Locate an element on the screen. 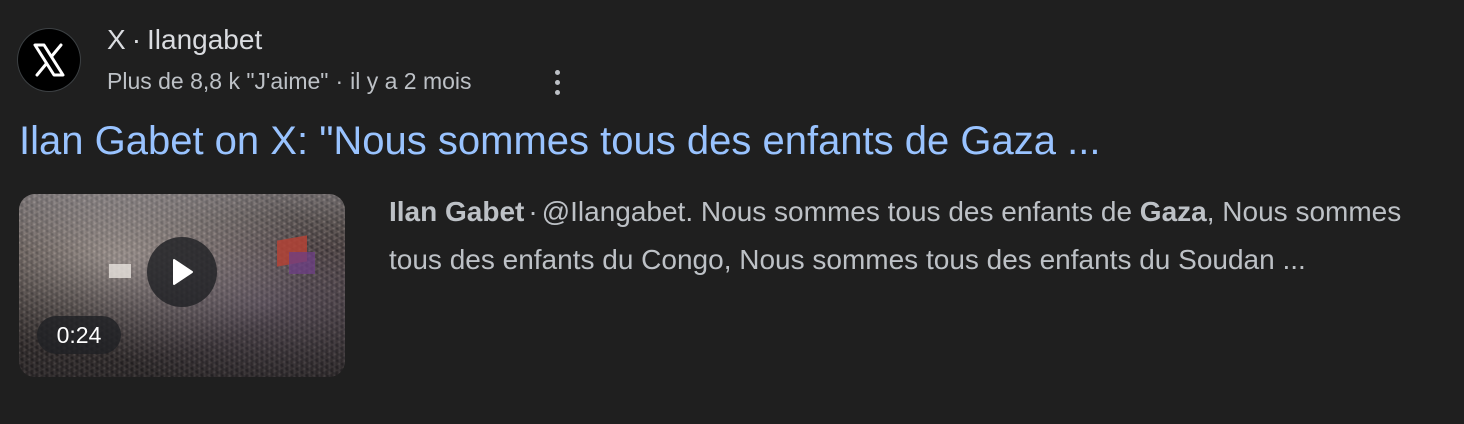 This screenshot has height=424, width=1464. video-thumbnail: 0:24 is located at coordinates (182, 285).